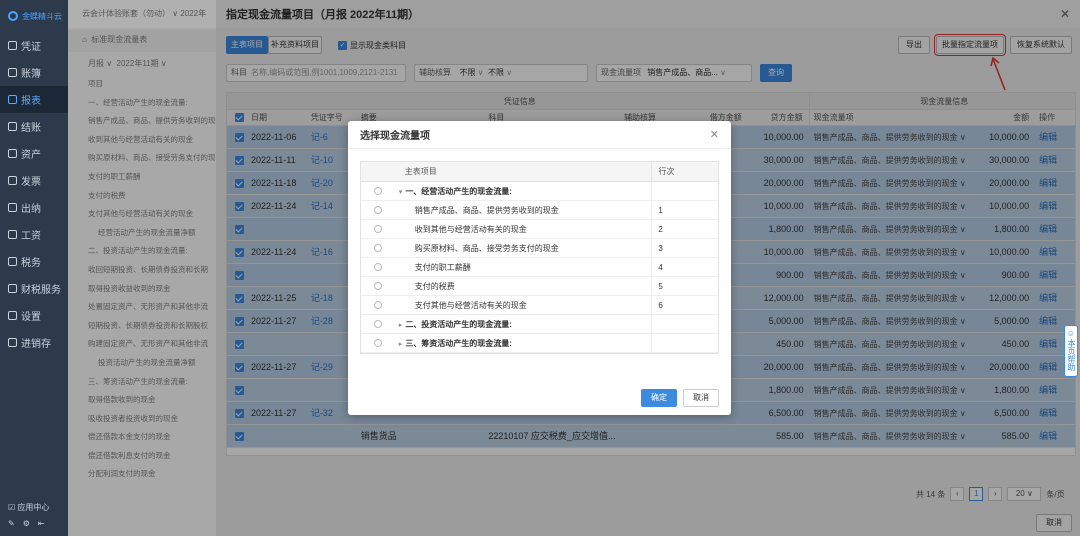  What do you see at coordinates (26, 523) in the screenshot?
I see `gear-icon: ⚙` at bounding box center [26, 523].